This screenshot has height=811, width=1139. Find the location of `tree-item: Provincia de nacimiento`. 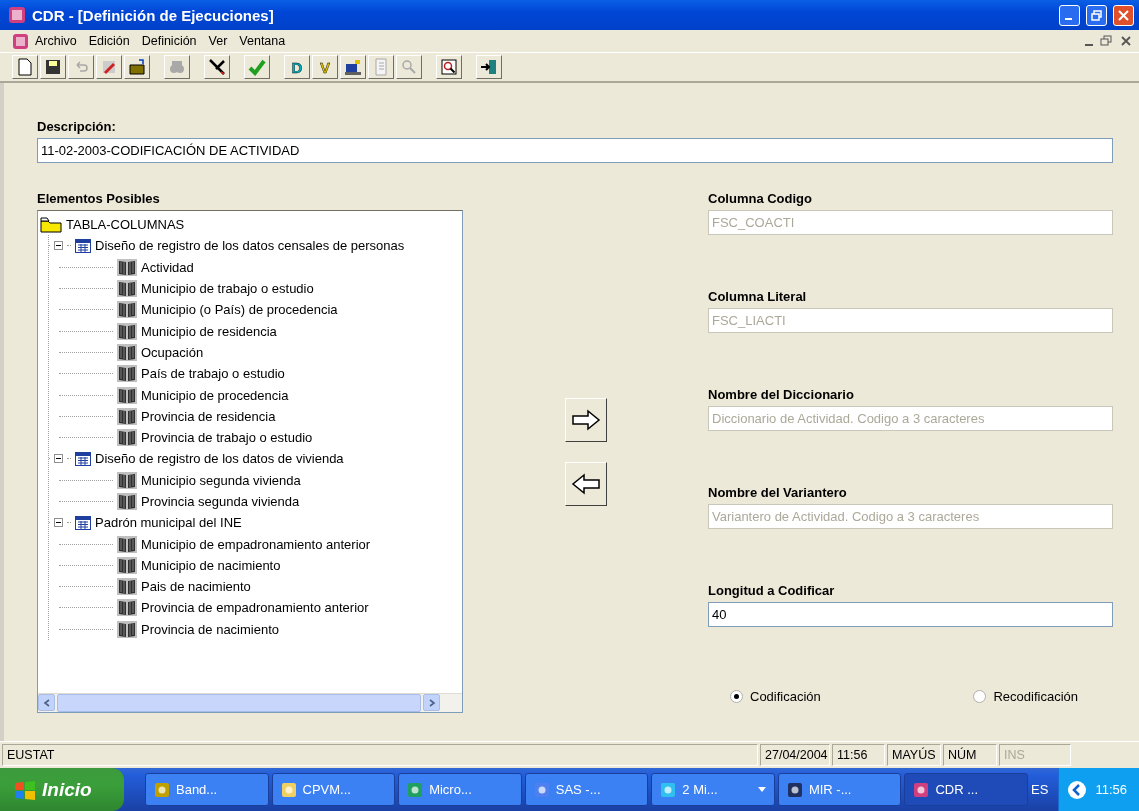

tree-item: Provincia de nacimiento is located at coordinates (210, 629).